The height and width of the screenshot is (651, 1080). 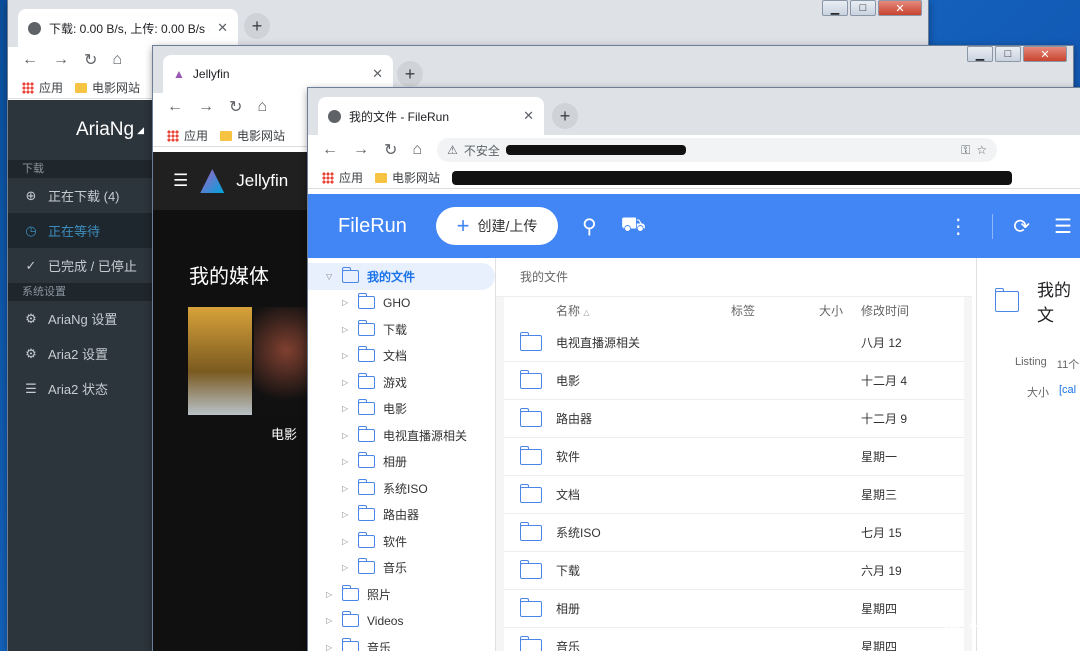 I want to click on column-name: 名称 △, so click(x=643, y=310).